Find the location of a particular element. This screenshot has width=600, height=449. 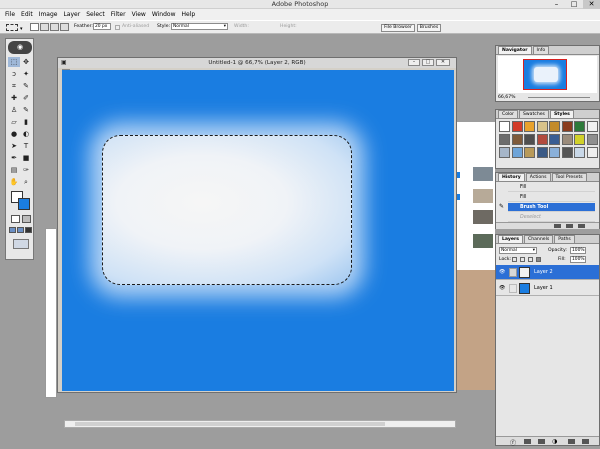

brush-link-icon is located at coordinates (513, 272).